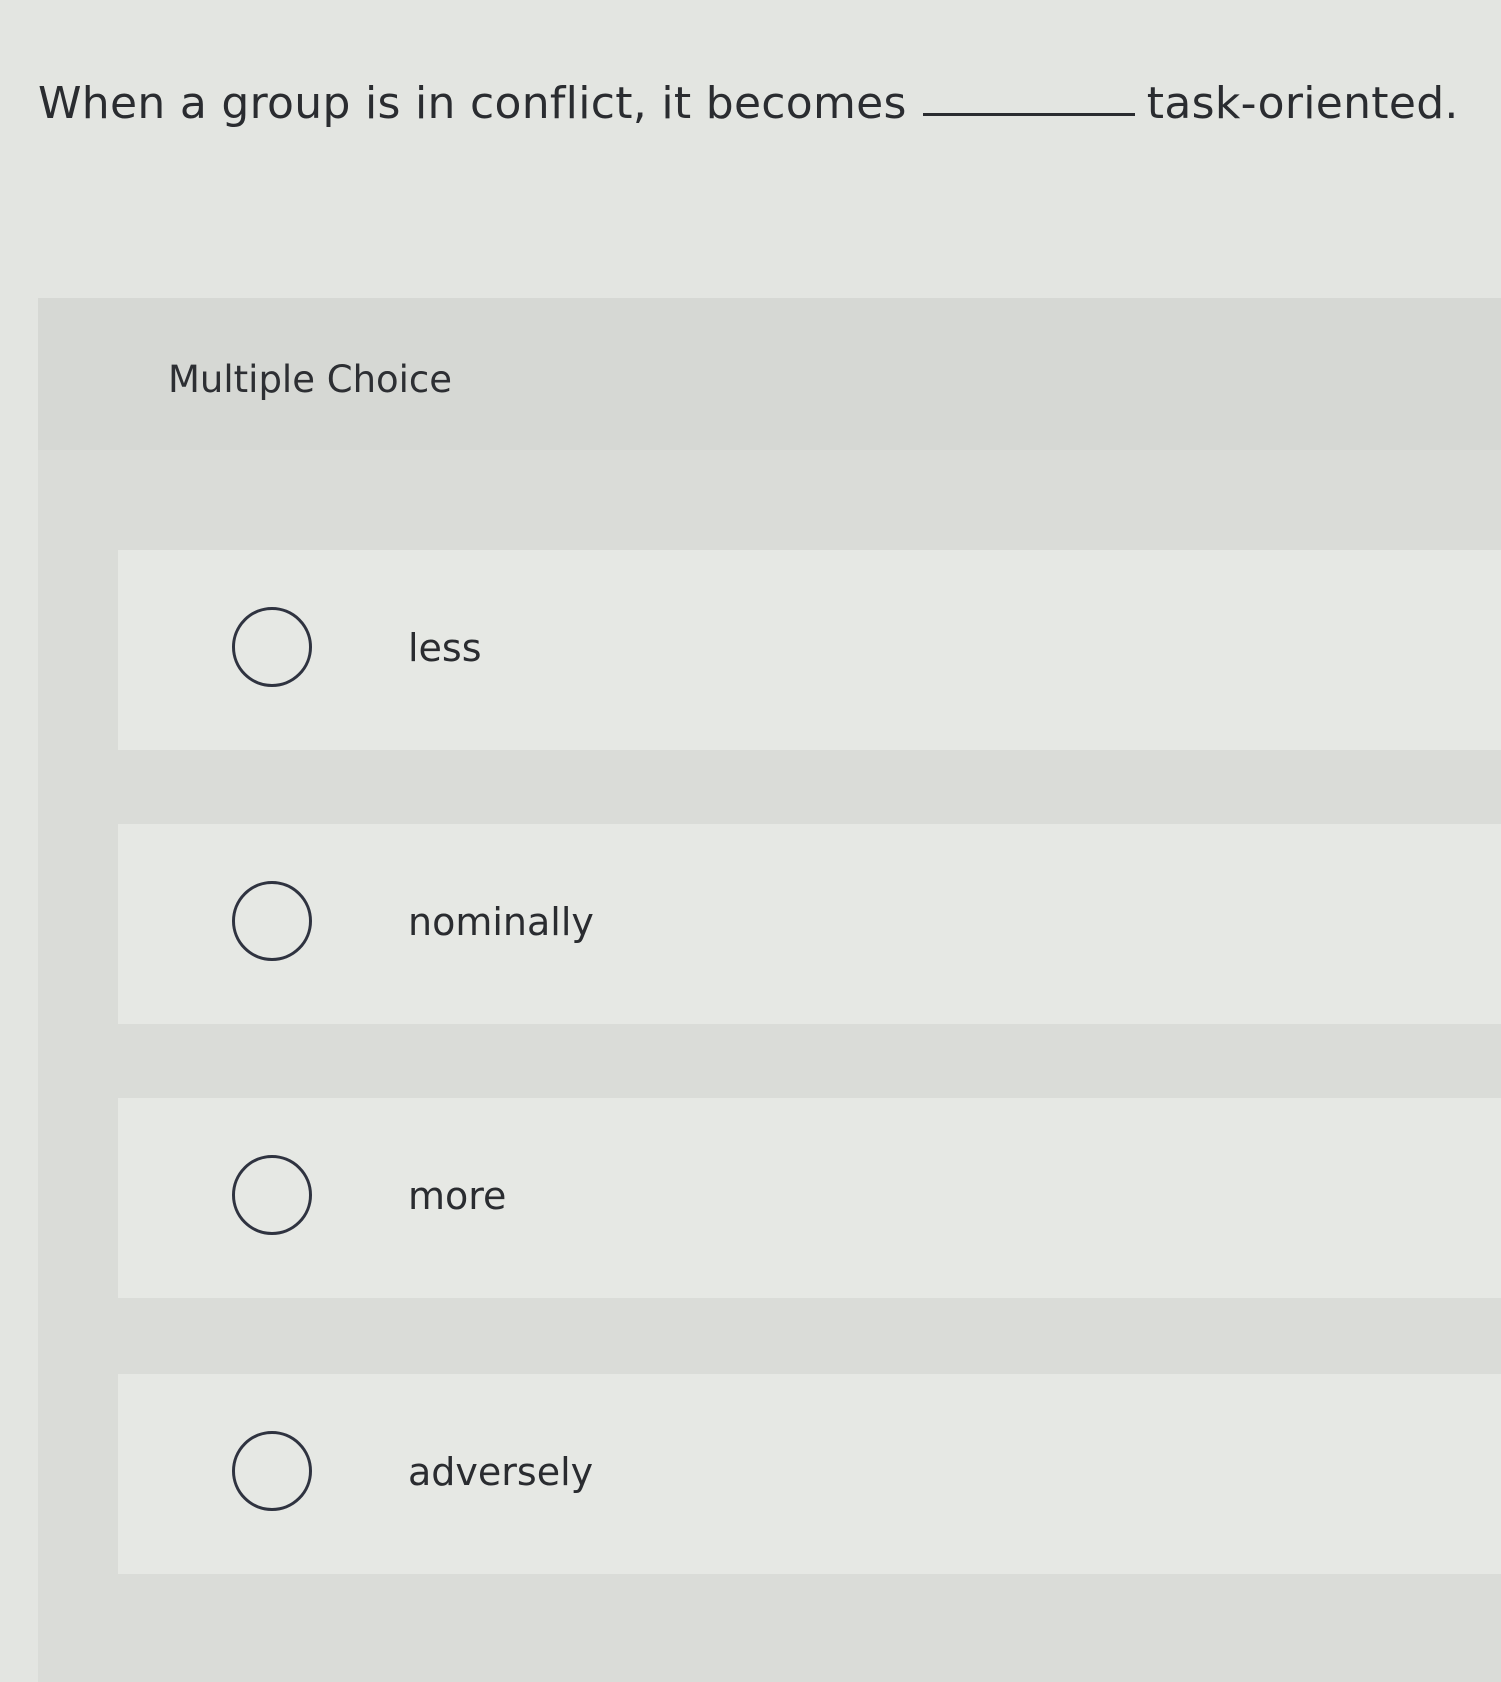 The height and width of the screenshot is (1682, 1501). What do you see at coordinates (1302, 103) in the screenshot?
I see `question-text-after-blank: task-oriented.` at bounding box center [1302, 103].